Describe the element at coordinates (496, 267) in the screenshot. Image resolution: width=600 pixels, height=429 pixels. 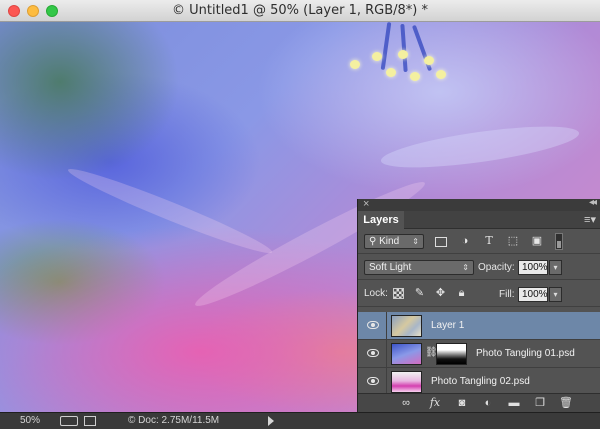
I see `opacity-label: Opacity:` at that location.